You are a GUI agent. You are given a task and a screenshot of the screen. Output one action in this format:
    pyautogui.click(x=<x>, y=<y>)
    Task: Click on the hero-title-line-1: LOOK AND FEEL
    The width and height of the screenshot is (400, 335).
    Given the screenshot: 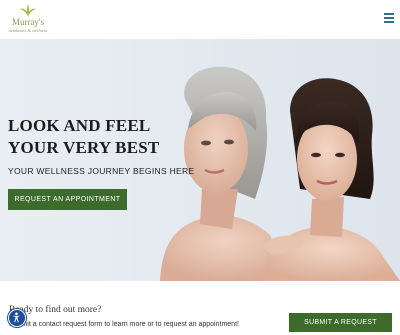 What is the action you would take?
    pyautogui.click(x=79, y=125)
    